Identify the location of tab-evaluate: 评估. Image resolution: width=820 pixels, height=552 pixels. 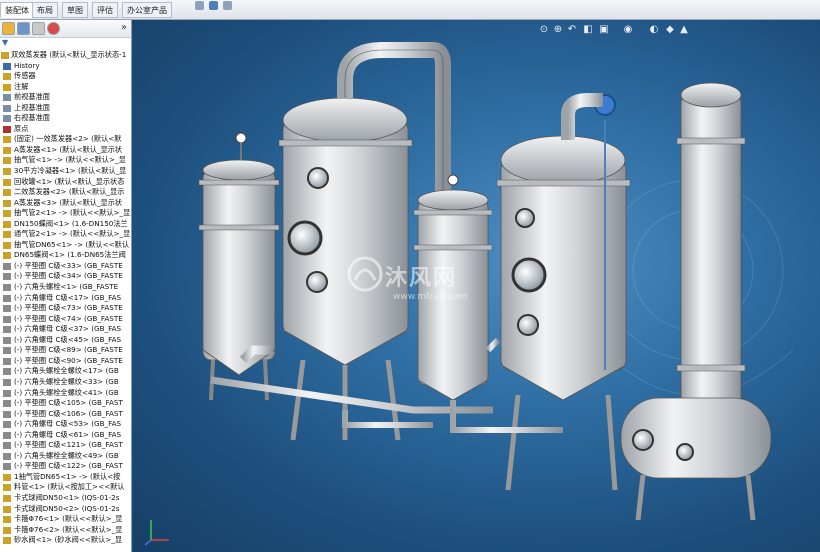
(105, 10).